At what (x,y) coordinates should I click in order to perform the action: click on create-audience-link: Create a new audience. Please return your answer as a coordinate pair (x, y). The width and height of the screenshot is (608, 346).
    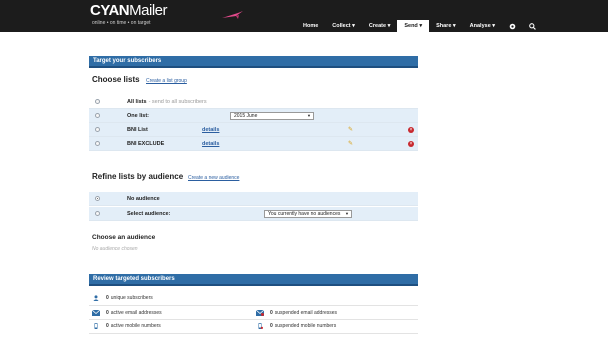
    Looking at the image, I should click on (213, 178).